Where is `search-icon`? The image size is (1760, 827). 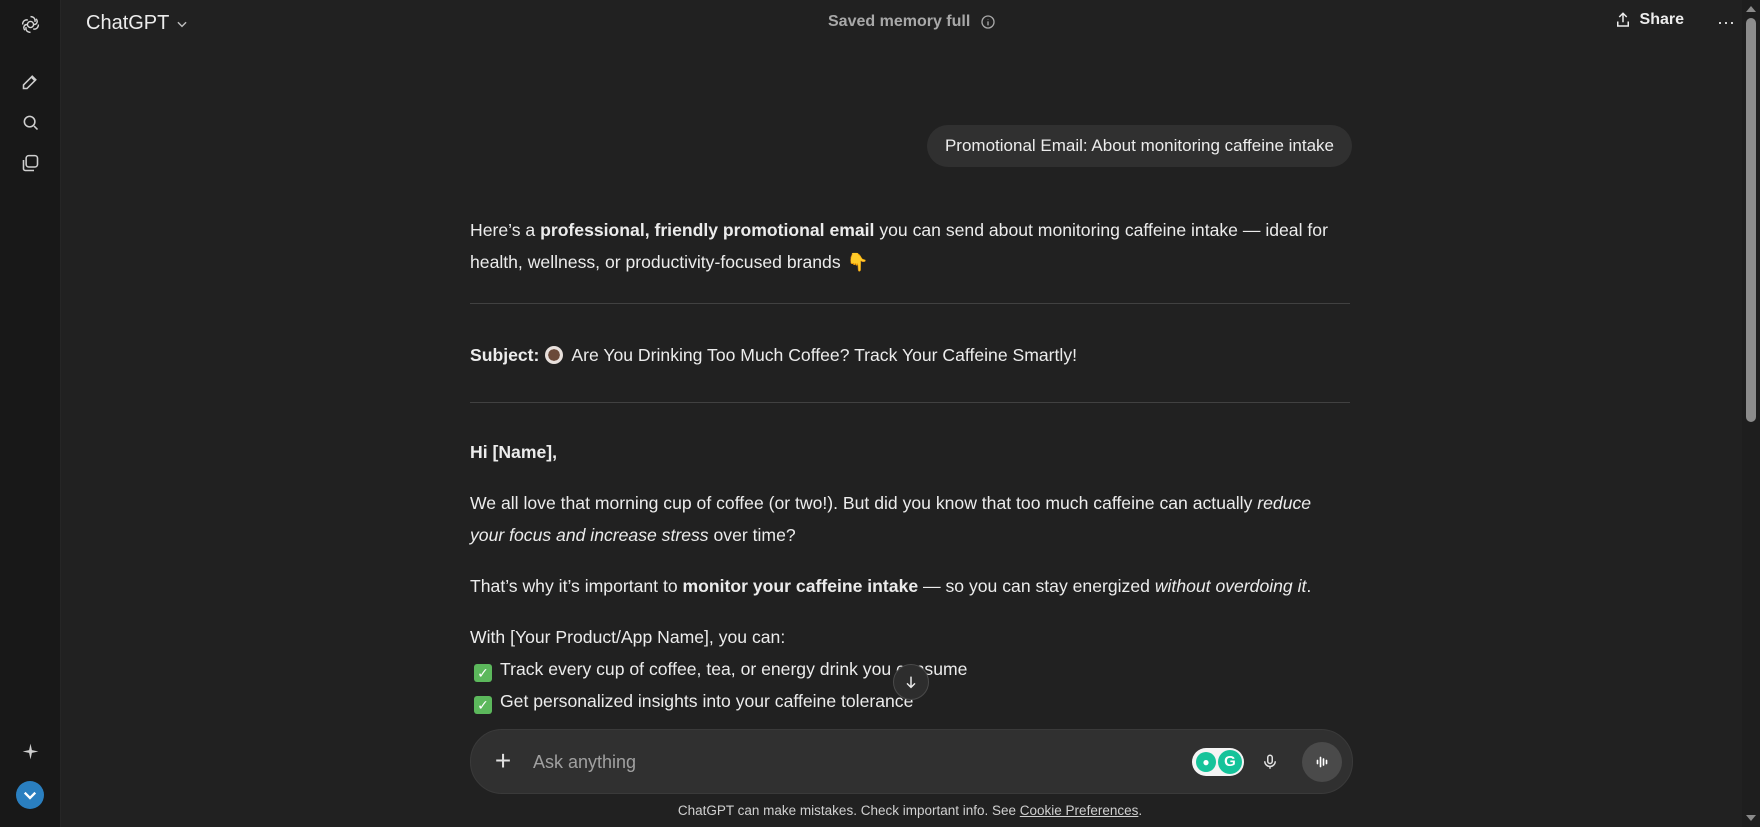
search-icon is located at coordinates (30, 122).